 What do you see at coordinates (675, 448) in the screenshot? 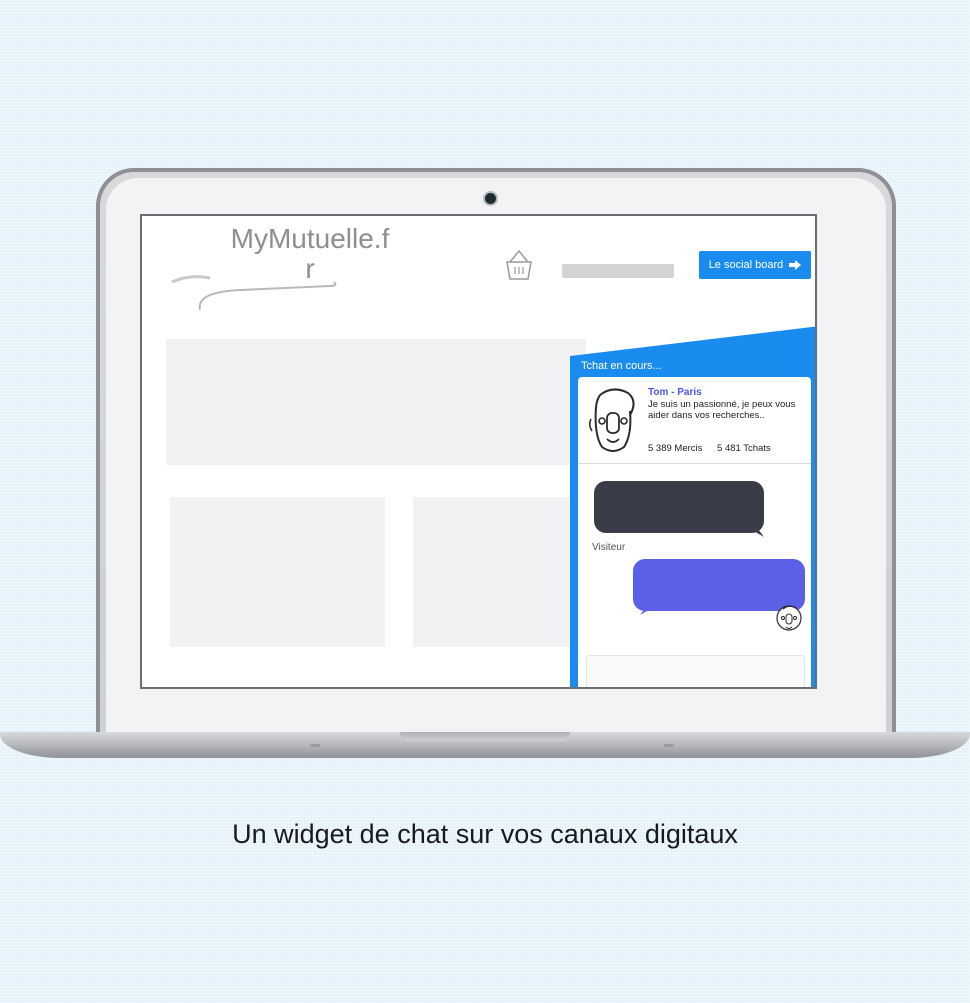
I see `thanks-count: 5 389 Mercis` at bounding box center [675, 448].